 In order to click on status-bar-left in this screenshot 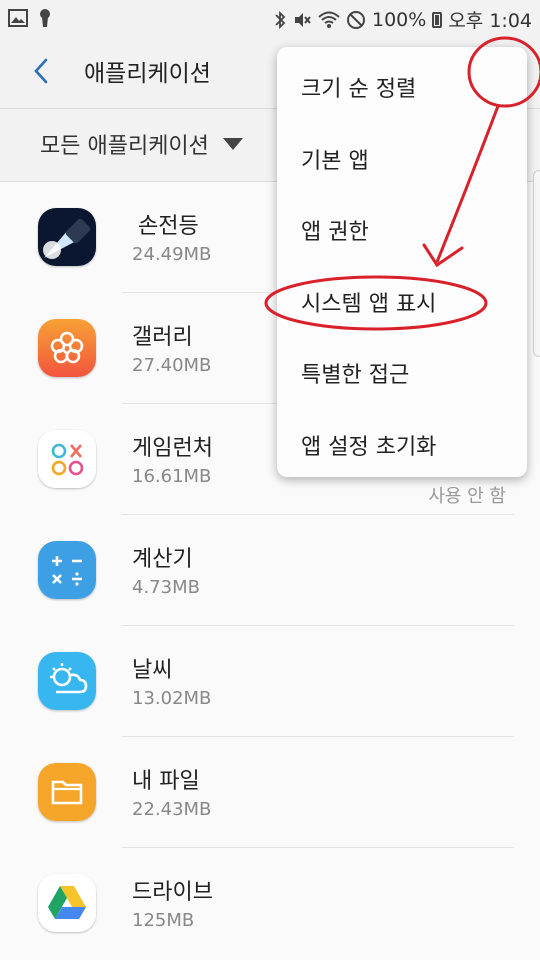, I will do `click(30, 18)`.